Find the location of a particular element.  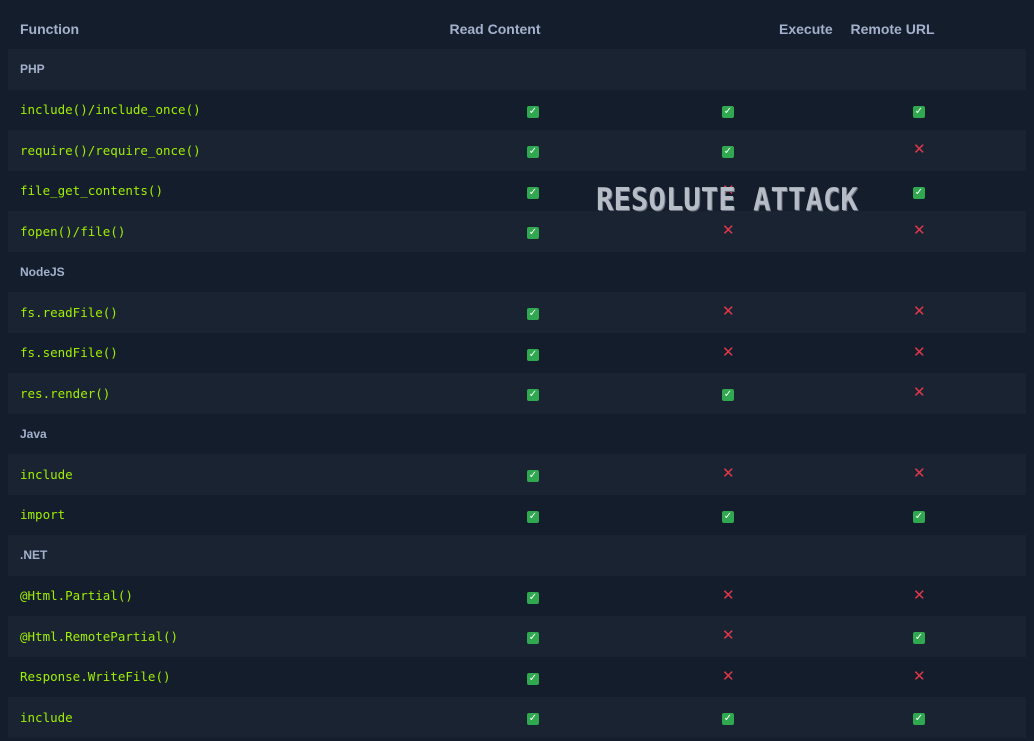

table-row: @Html.Partial() ✓ ✕ ✕ is located at coordinates (517, 595).